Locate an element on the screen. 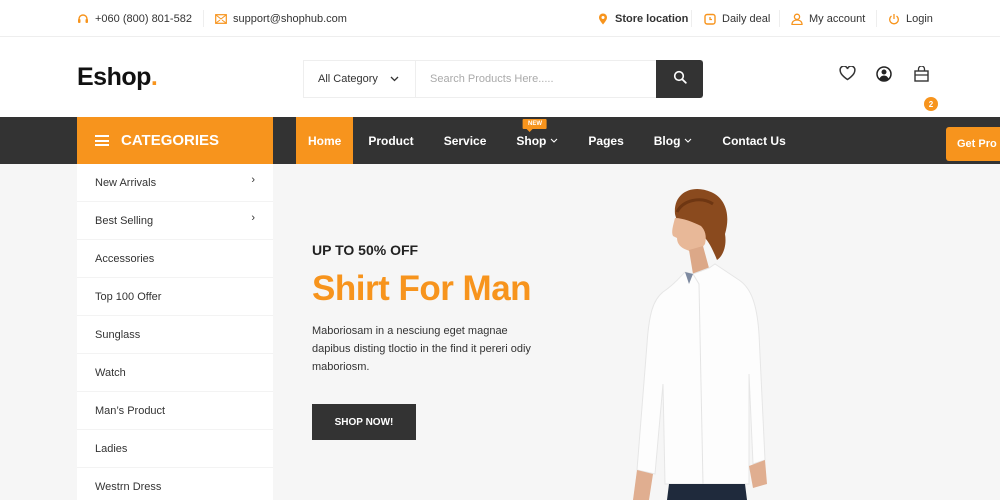  sidebar-item-sunglass: Sunglass is located at coordinates (175, 335).